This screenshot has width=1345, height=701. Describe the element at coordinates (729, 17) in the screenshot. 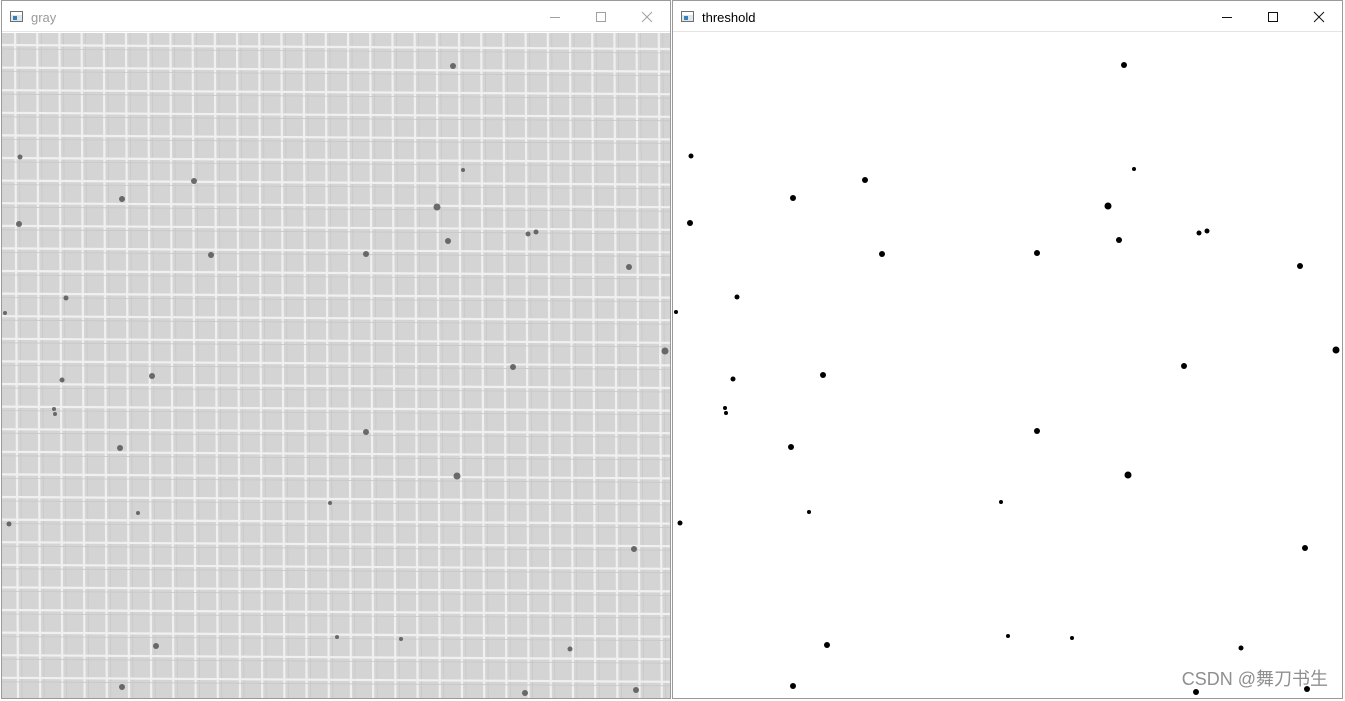

I see `window-title: threshold` at that location.